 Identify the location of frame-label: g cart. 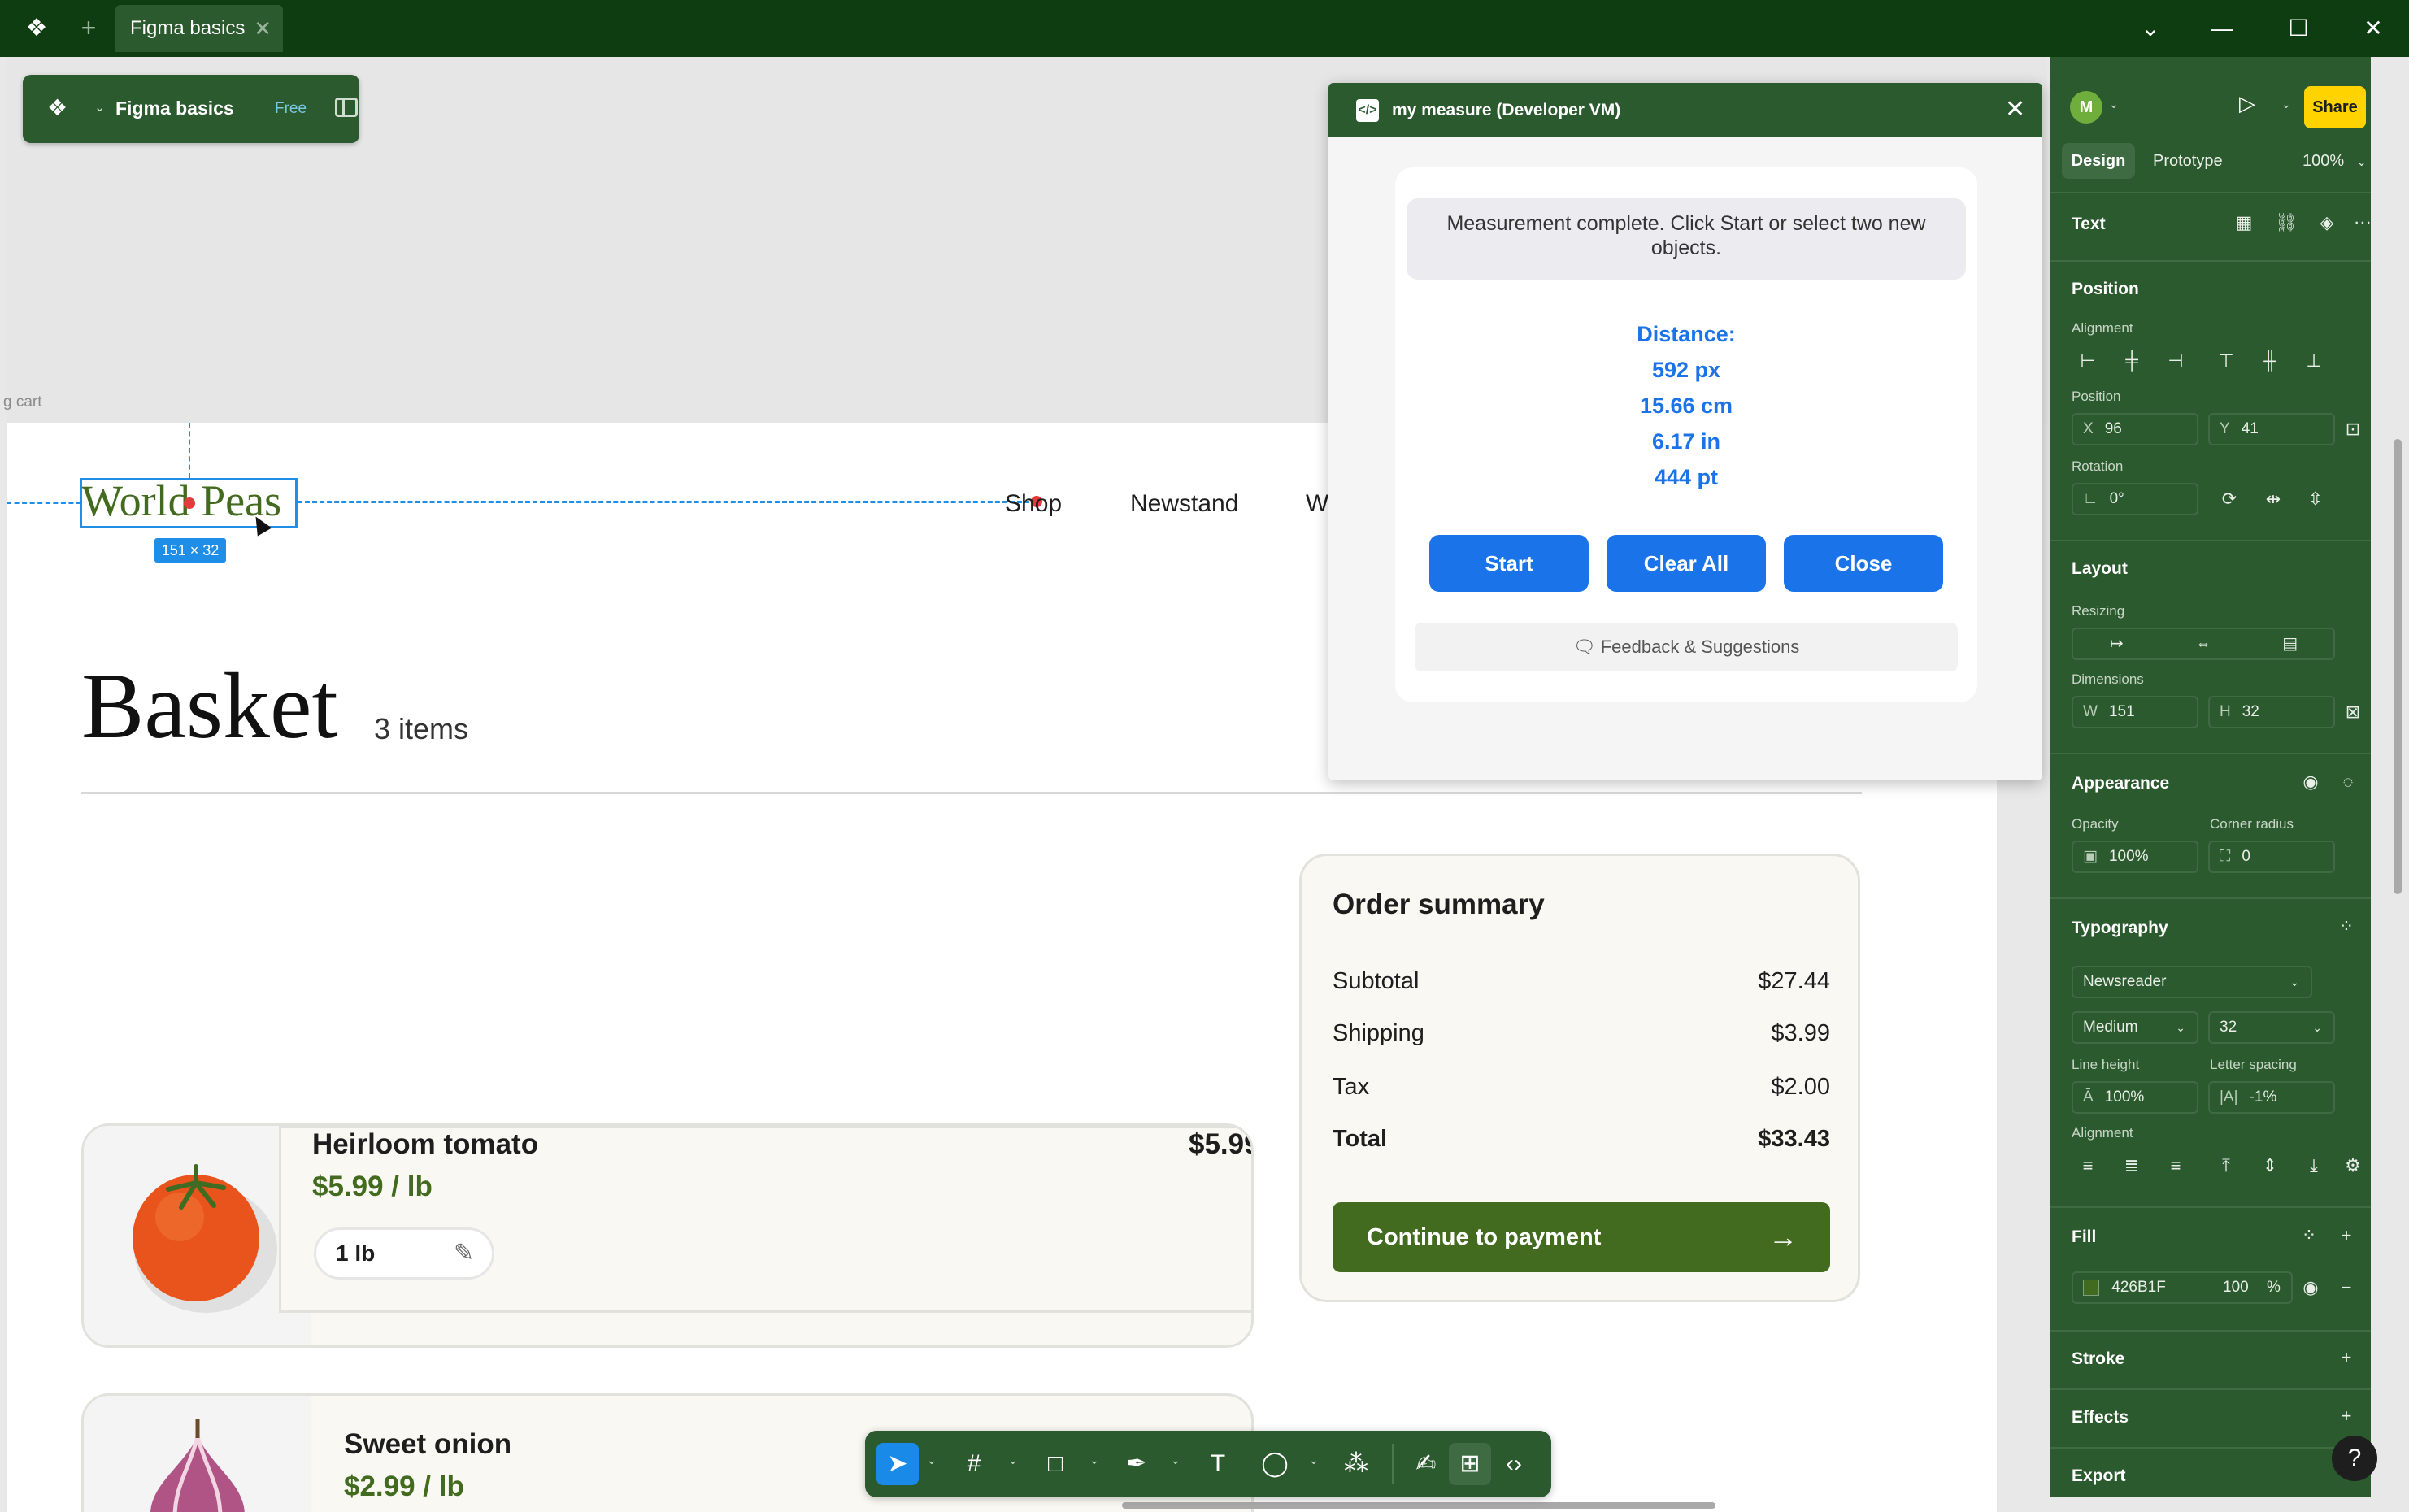
(22, 402).